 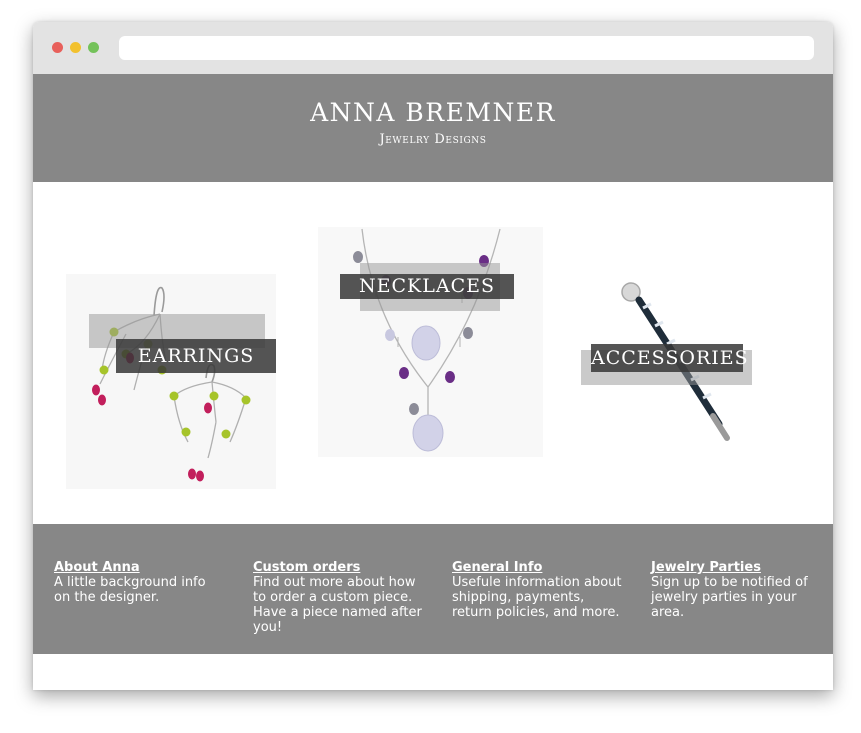 I want to click on minimize-window-button, so click(x=75, y=47).